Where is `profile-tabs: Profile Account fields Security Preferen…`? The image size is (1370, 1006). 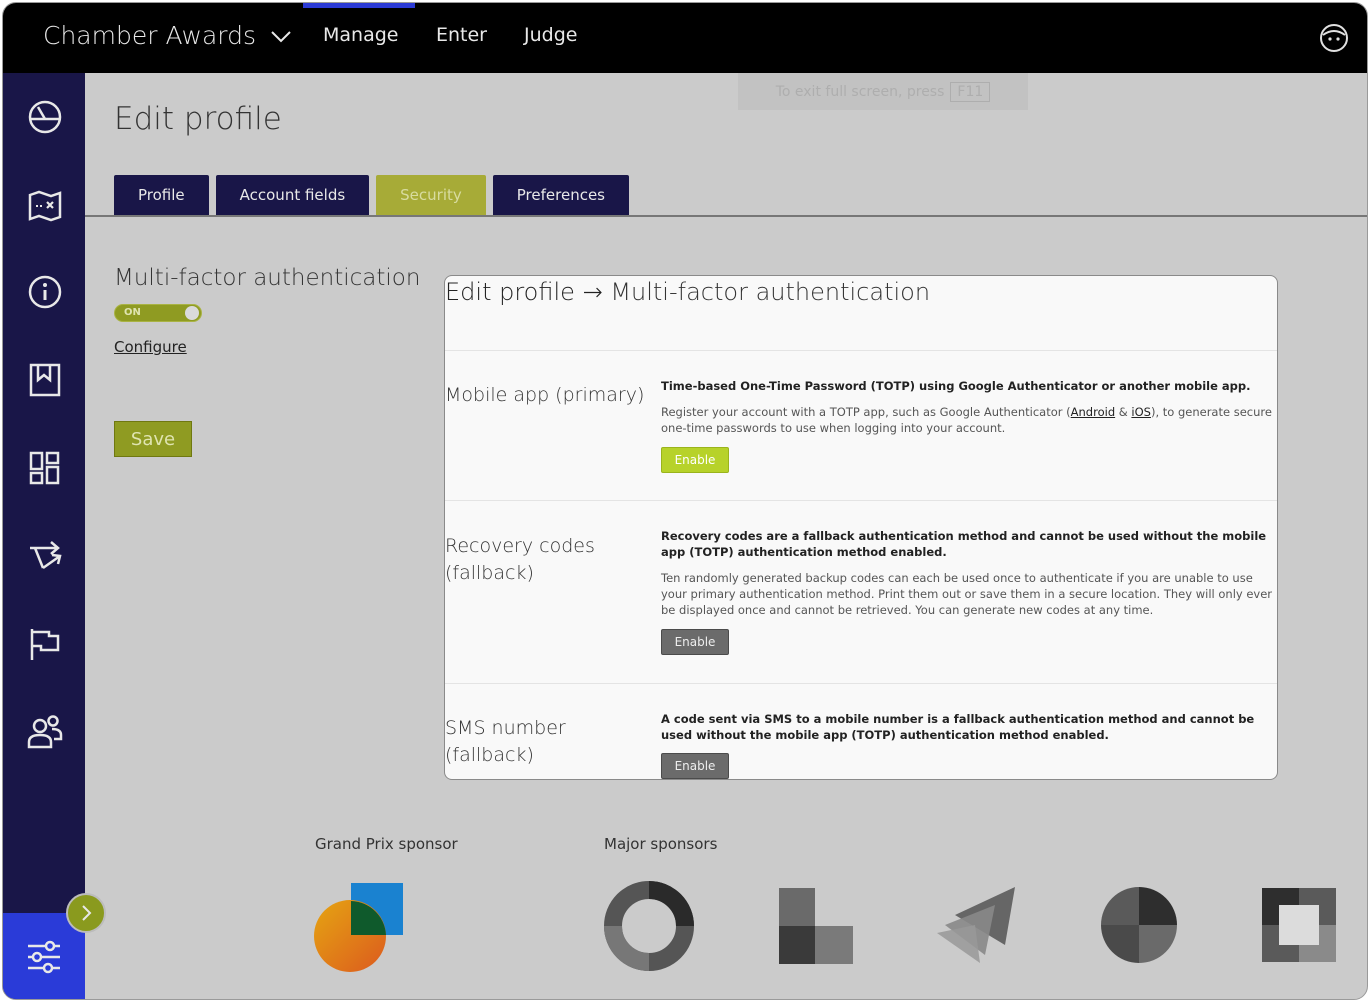
profile-tabs: Profile Account fields Security Preferen… is located at coordinates (371, 195).